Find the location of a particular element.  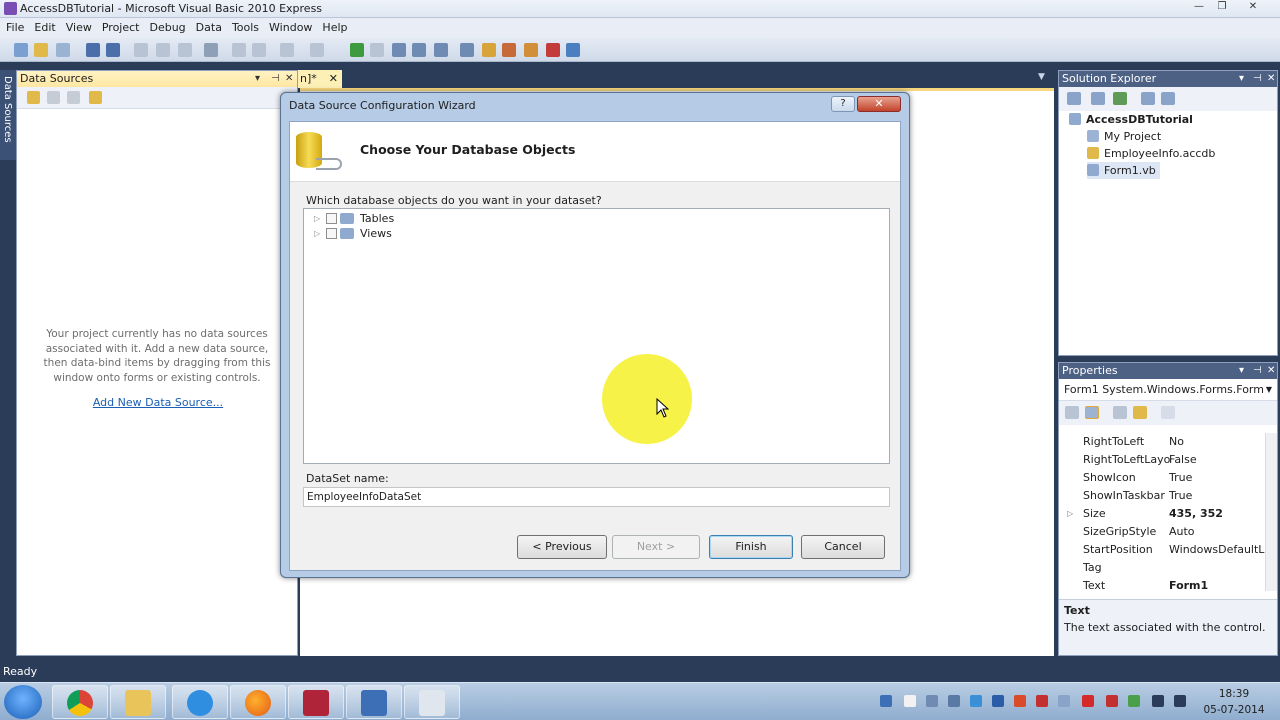

volume-icon is located at coordinates (1158, 701).